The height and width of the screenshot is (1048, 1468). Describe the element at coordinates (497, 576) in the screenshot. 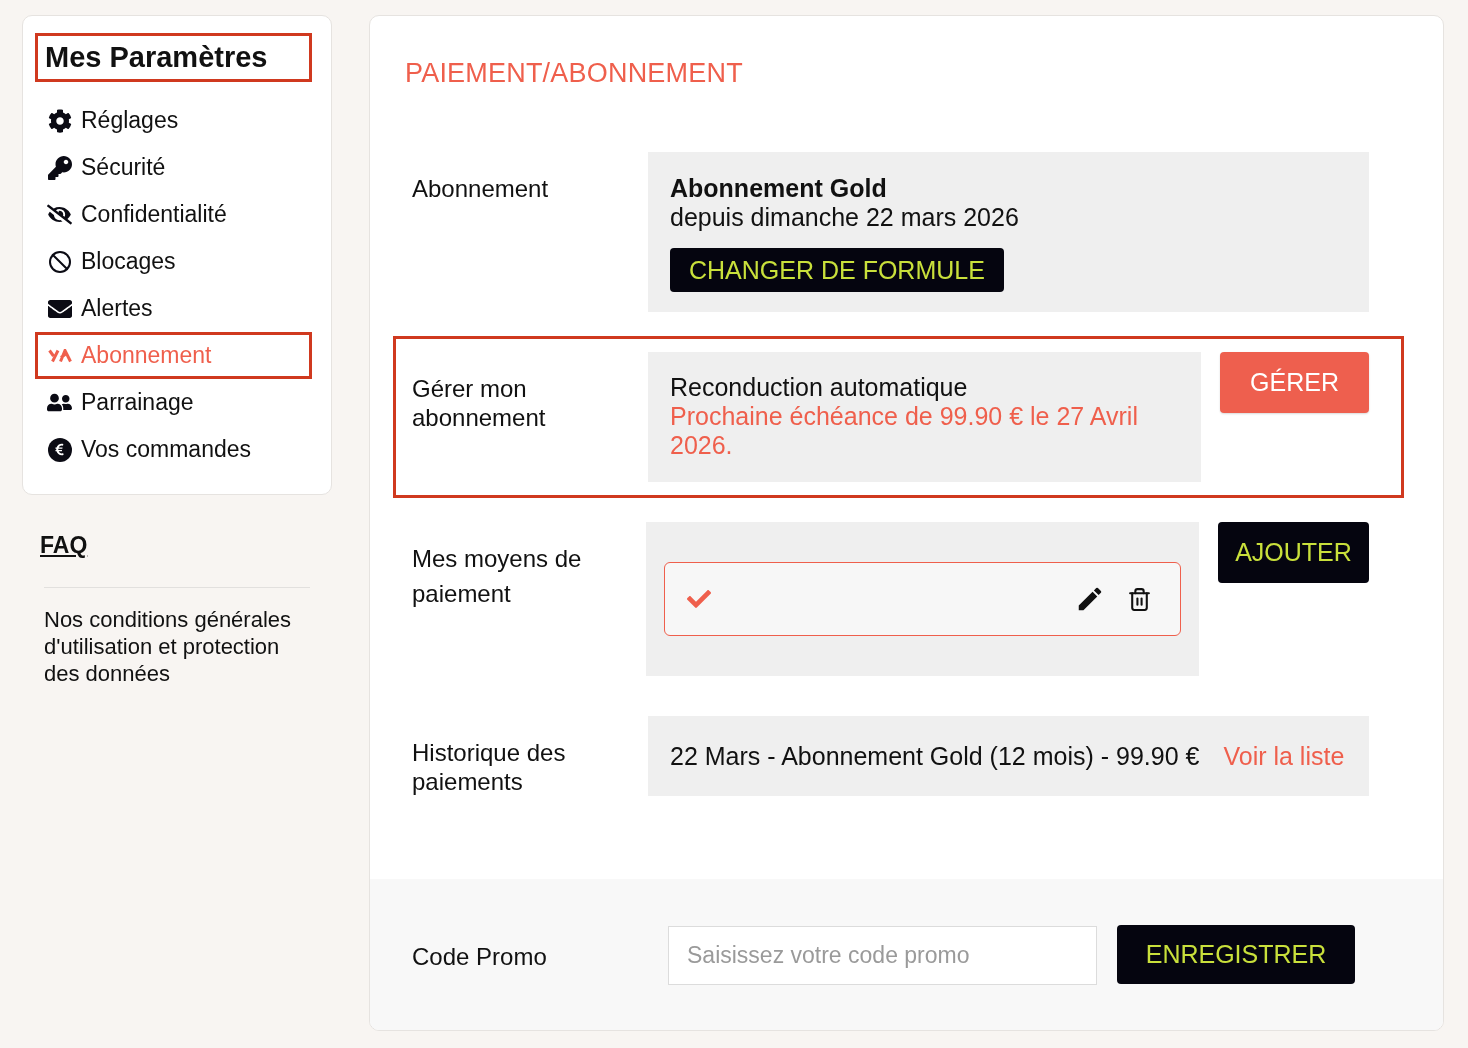

I see `row-label: Mes moyens de paiement` at that location.